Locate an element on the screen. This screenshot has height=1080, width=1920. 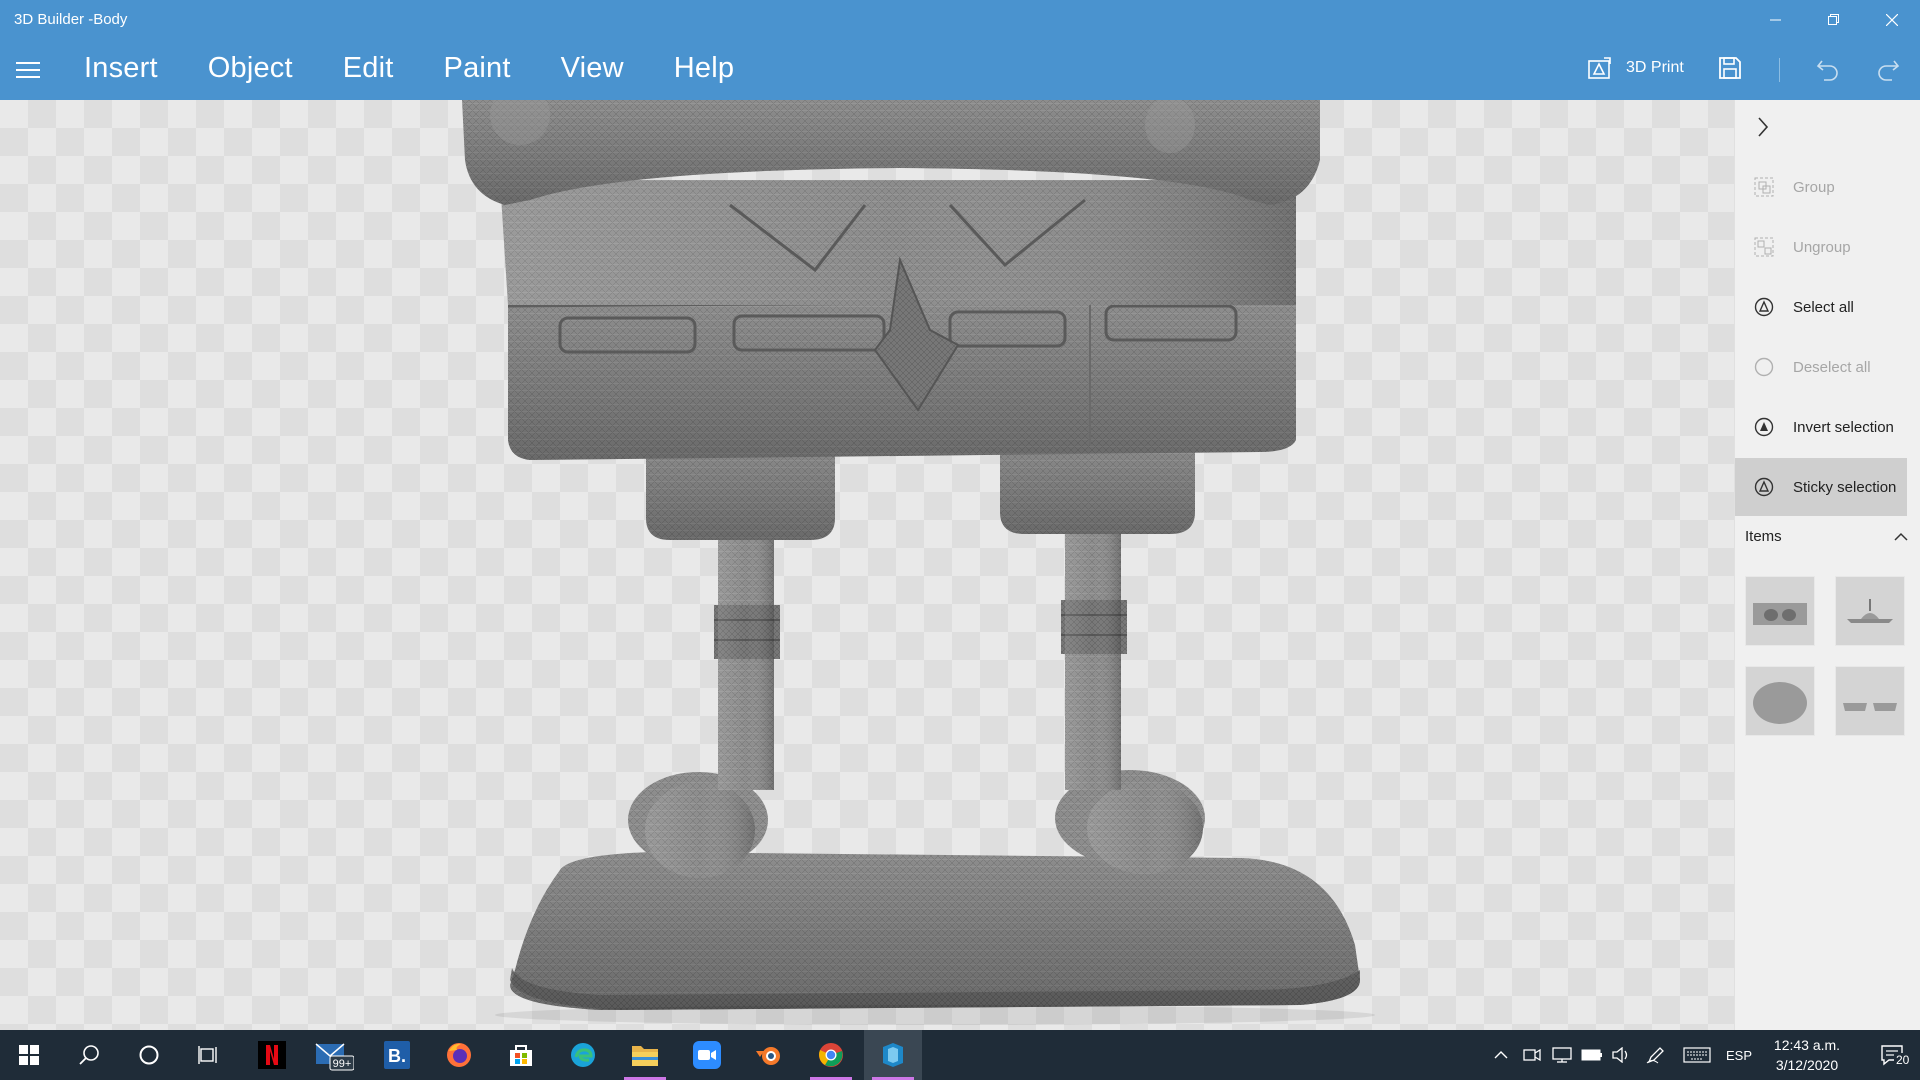
chevron-right-icon is located at coordinates (1763, 127).